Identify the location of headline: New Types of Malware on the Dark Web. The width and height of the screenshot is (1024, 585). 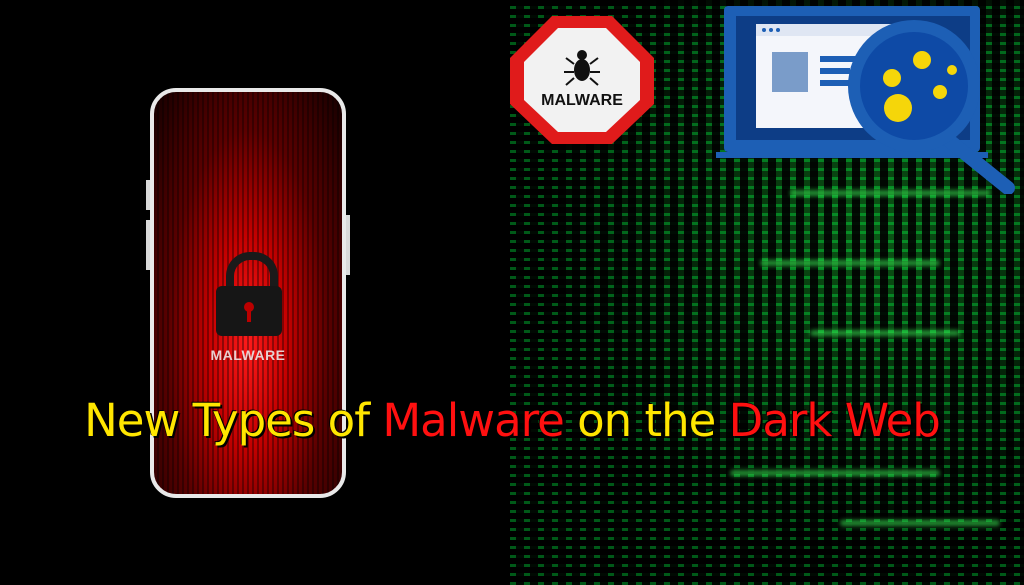
(512, 420).